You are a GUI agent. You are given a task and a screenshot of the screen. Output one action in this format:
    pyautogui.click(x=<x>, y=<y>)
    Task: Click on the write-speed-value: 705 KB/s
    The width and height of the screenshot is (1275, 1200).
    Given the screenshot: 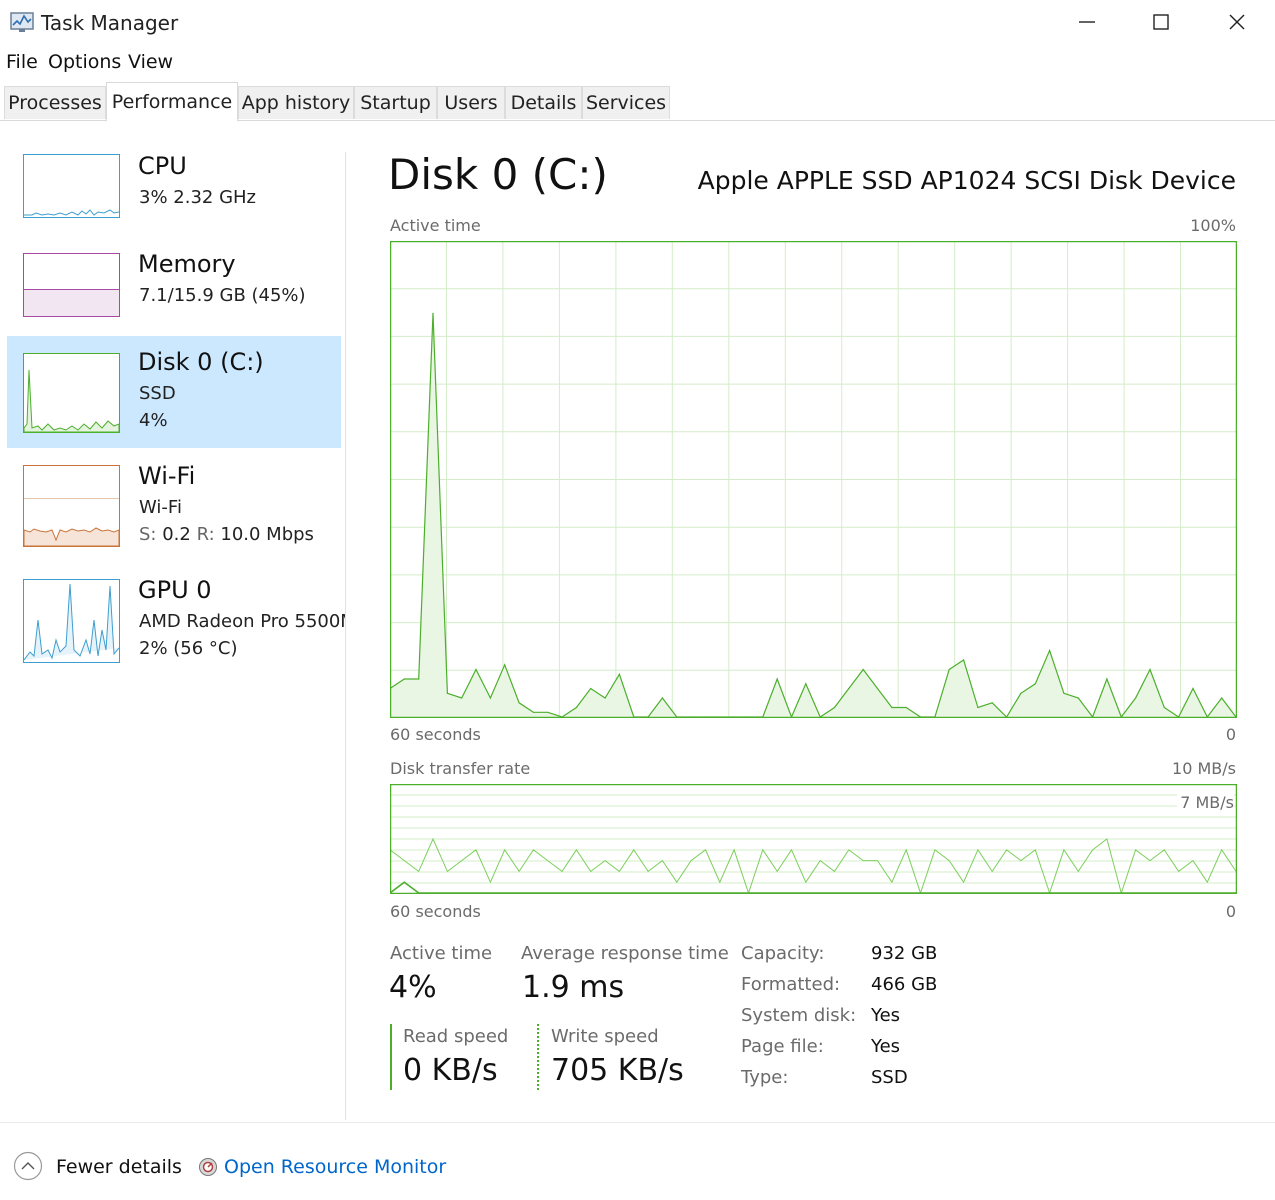 What is the action you would take?
    pyautogui.click(x=617, y=1070)
    